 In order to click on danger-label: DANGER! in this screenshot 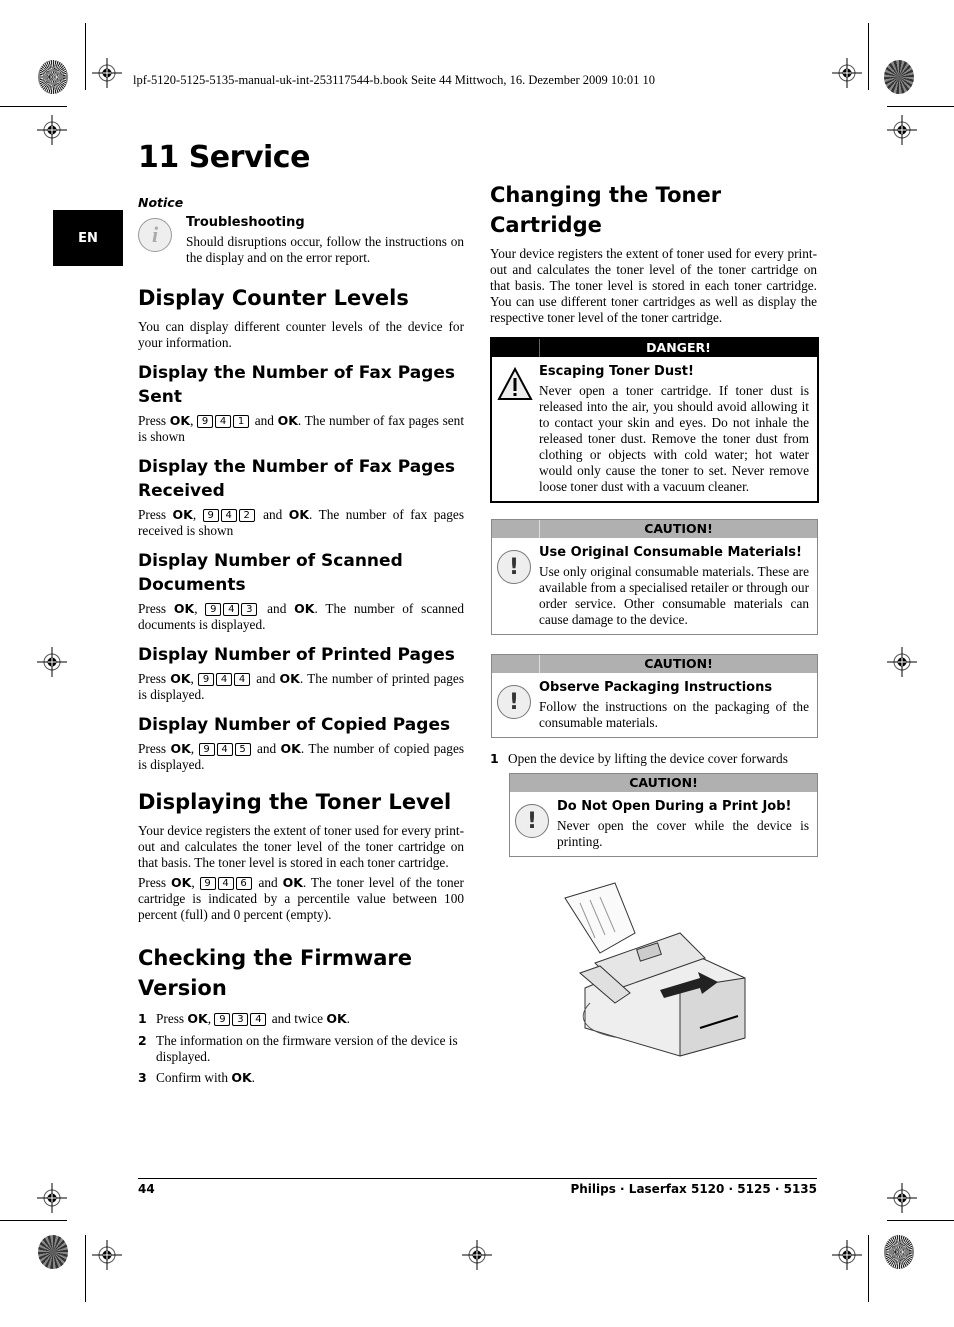, I will do `click(678, 347)`.